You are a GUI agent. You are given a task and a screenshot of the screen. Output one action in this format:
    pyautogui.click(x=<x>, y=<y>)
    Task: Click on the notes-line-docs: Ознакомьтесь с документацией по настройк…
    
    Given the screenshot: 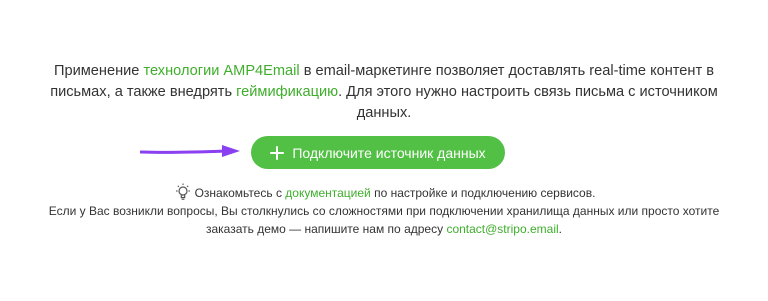 What is the action you would take?
    pyautogui.click(x=384, y=192)
    